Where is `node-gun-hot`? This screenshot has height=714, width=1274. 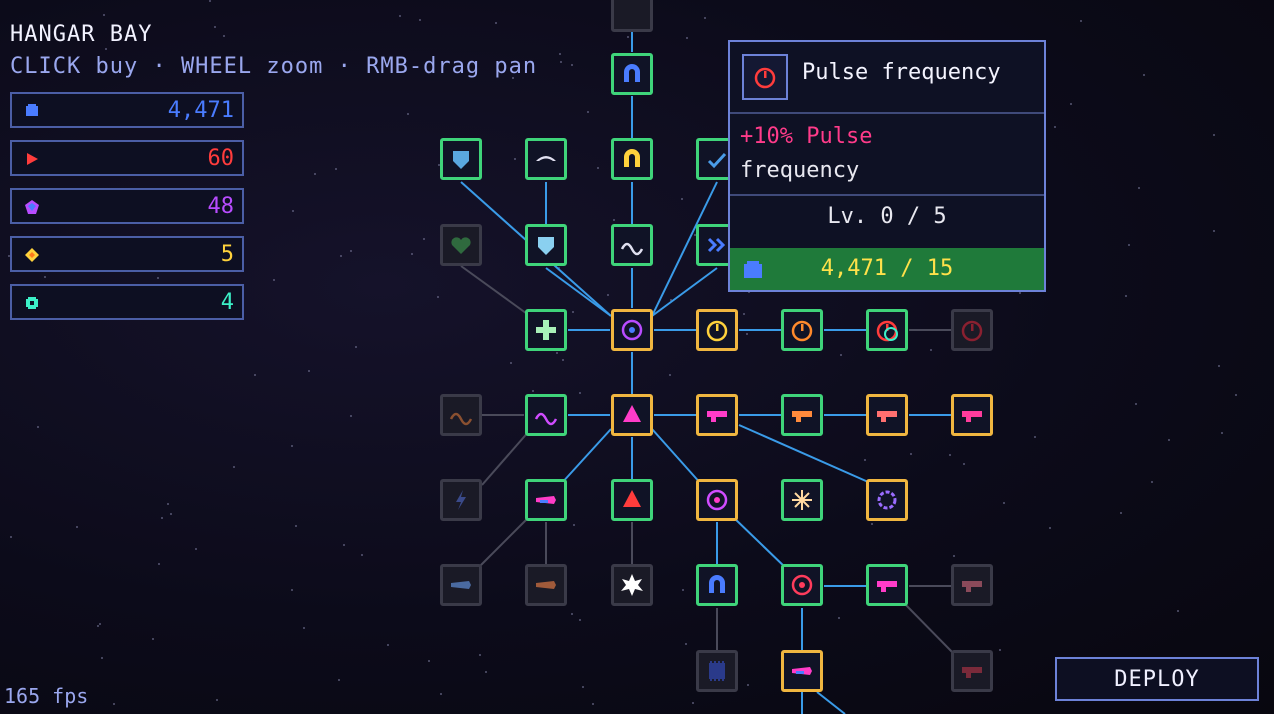 node-gun-hot is located at coordinates (887, 585).